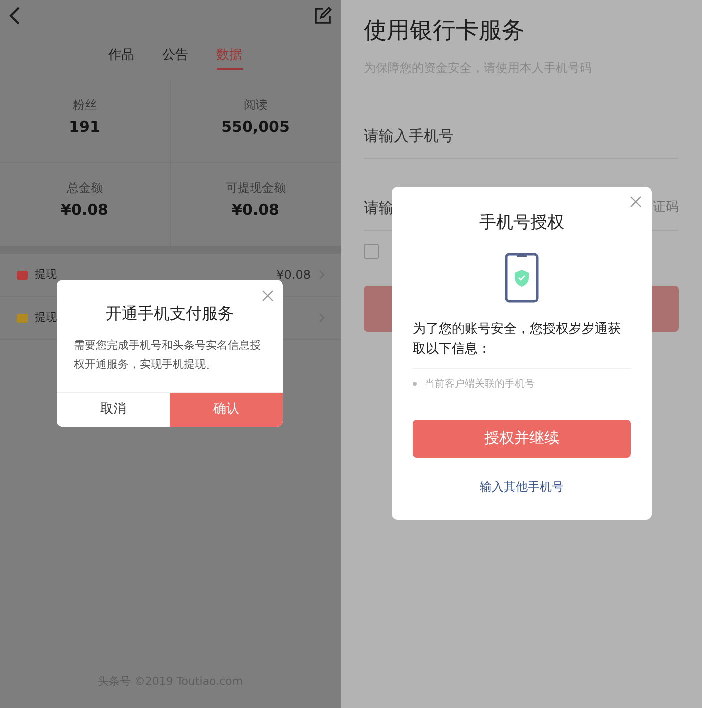 Image resolution: width=702 pixels, height=708 pixels. Describe the element at coordinates (170, 314) in the screenshot. I see `dialog-title: 开通手机支付服务` at that location.